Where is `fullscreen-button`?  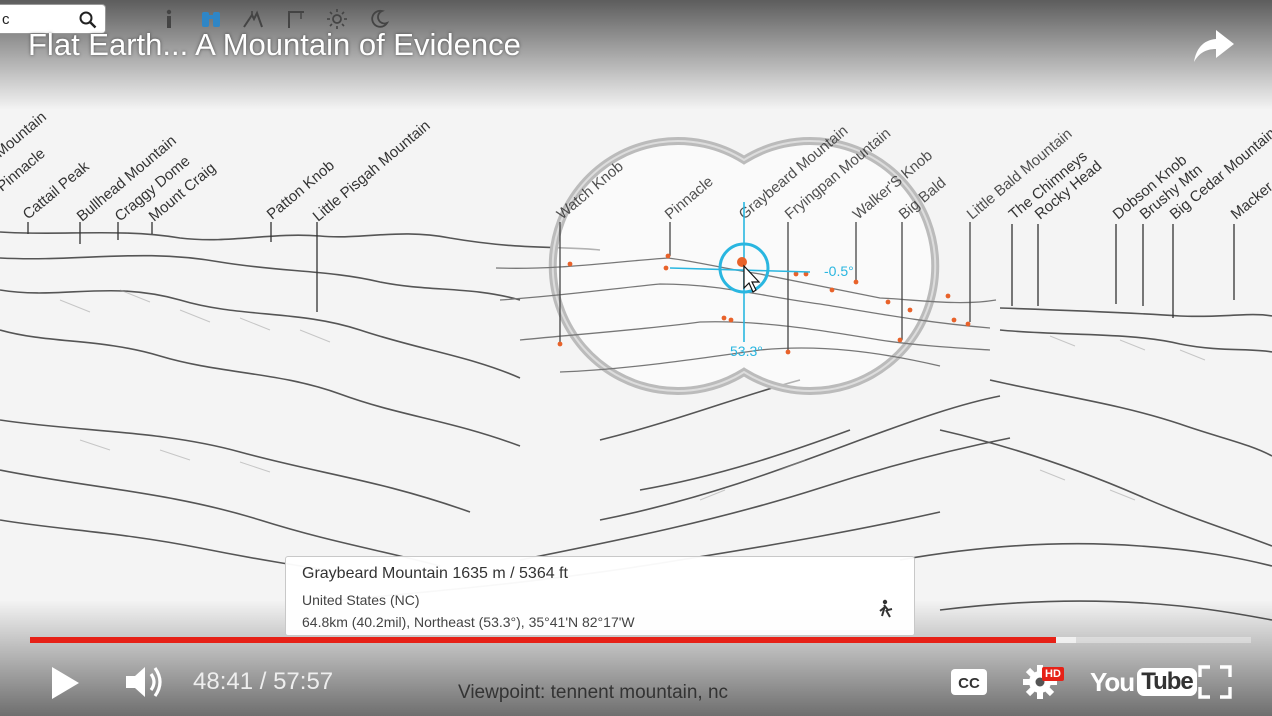 fullscreen-button is located at coordinates (1215, 684).